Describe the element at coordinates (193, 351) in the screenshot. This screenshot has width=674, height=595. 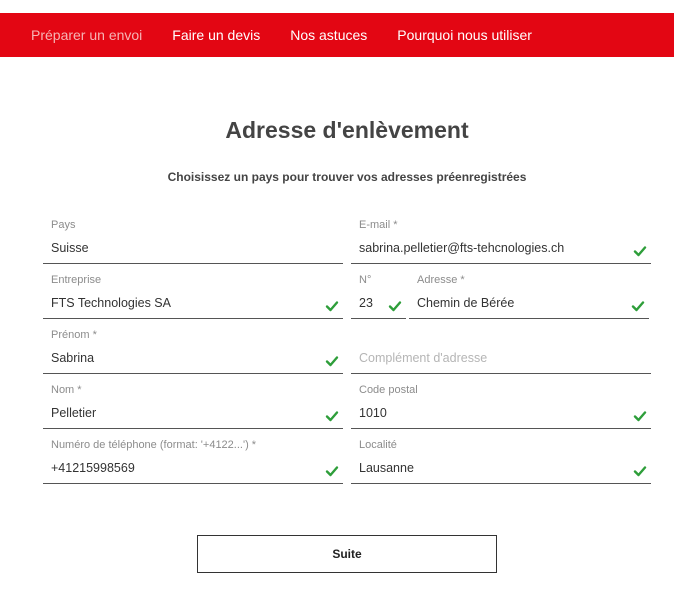
I see `firstname-field: Prénom * Sabrina` at that location.